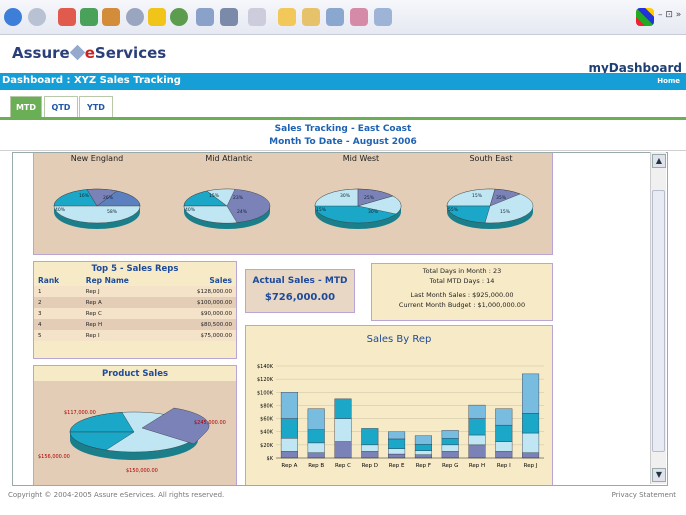 The height and width of the screenshot is (515, 686). What do you see at coordinates (91, 80) in the screenshot?
I see `dashboard-title: Dashboard : XYZ Sales Tracking` at bounding box center [91, 80].